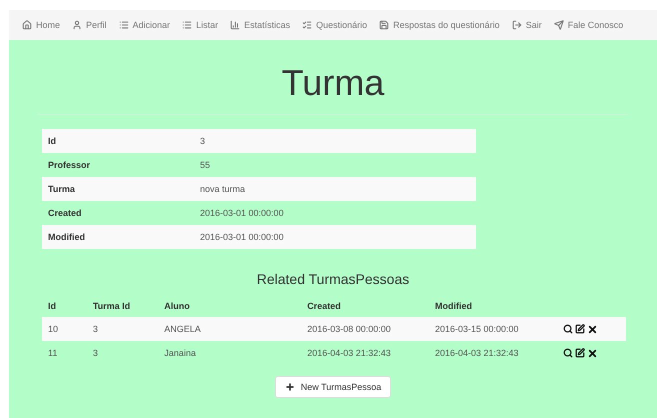 The height and width of the screenshot is (418, 657). What do you see at coordinates (200, 25) in the screenshot?
I see `nav-link: Listar` at bounding box center [200, 25].